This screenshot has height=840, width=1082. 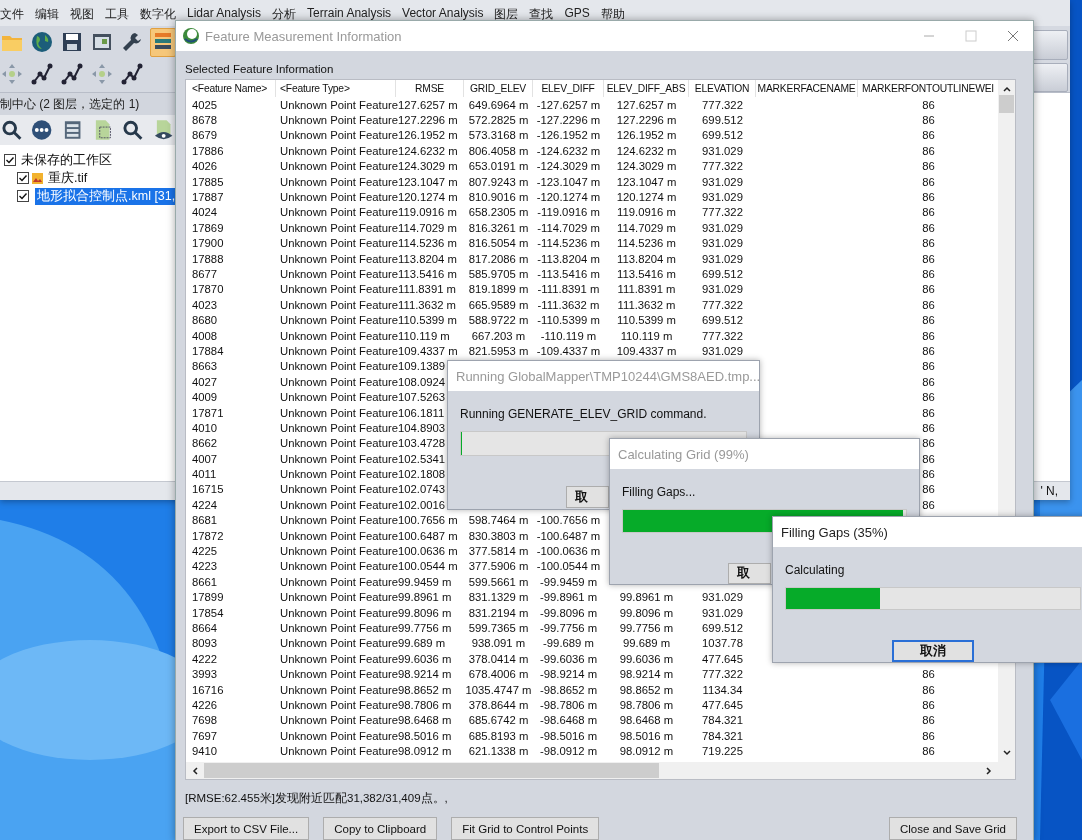 What do you see at coordinates (195, 770) in the screenshot?
I see `scroll-left-icon` at bounding box center [195, 770].